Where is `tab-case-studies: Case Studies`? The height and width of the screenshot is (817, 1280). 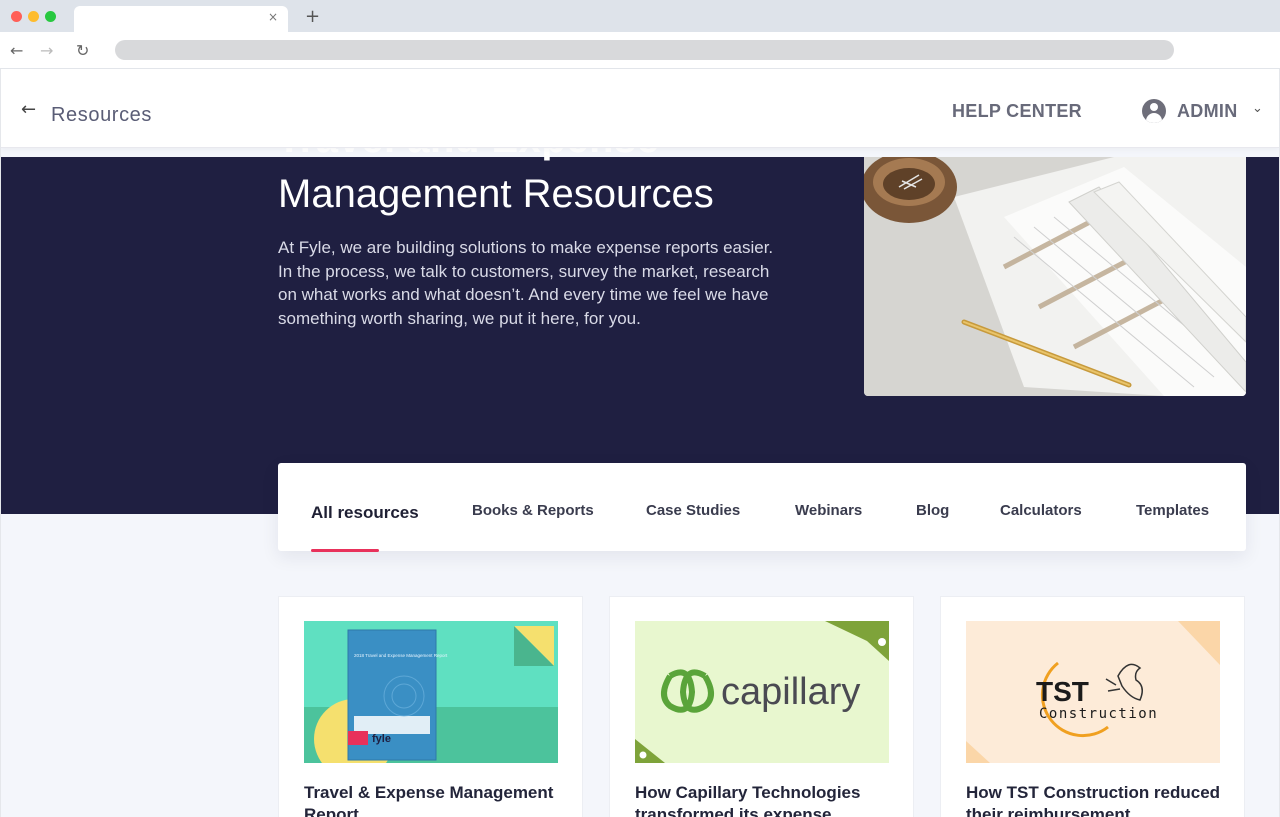
tab-case-studies: Case Studies is located at coordinates (693, 510).